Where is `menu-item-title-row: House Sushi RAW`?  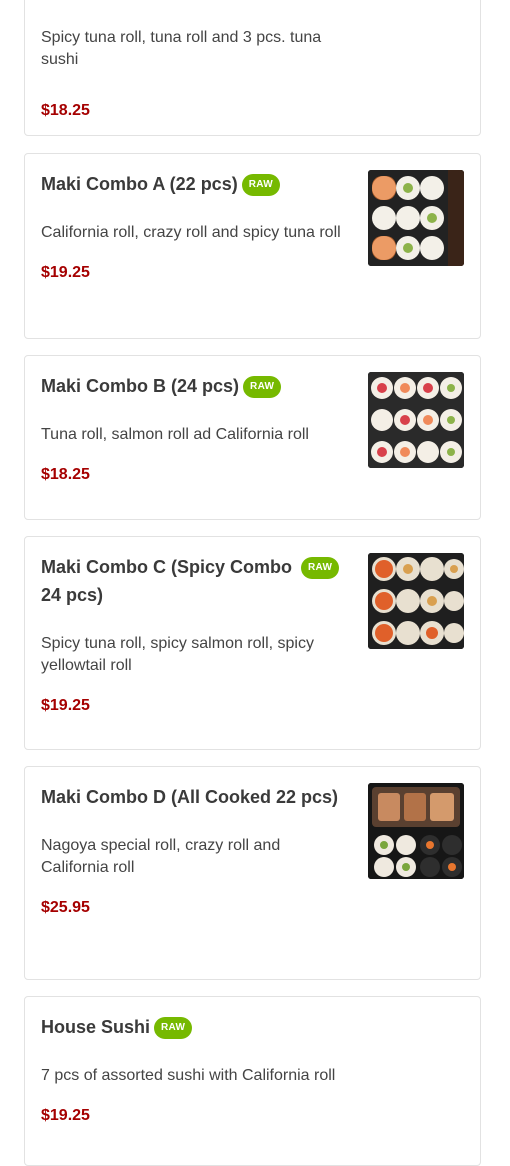
menu-item-title-row: House Sushi RAW is located at coordinates (206, 1027).